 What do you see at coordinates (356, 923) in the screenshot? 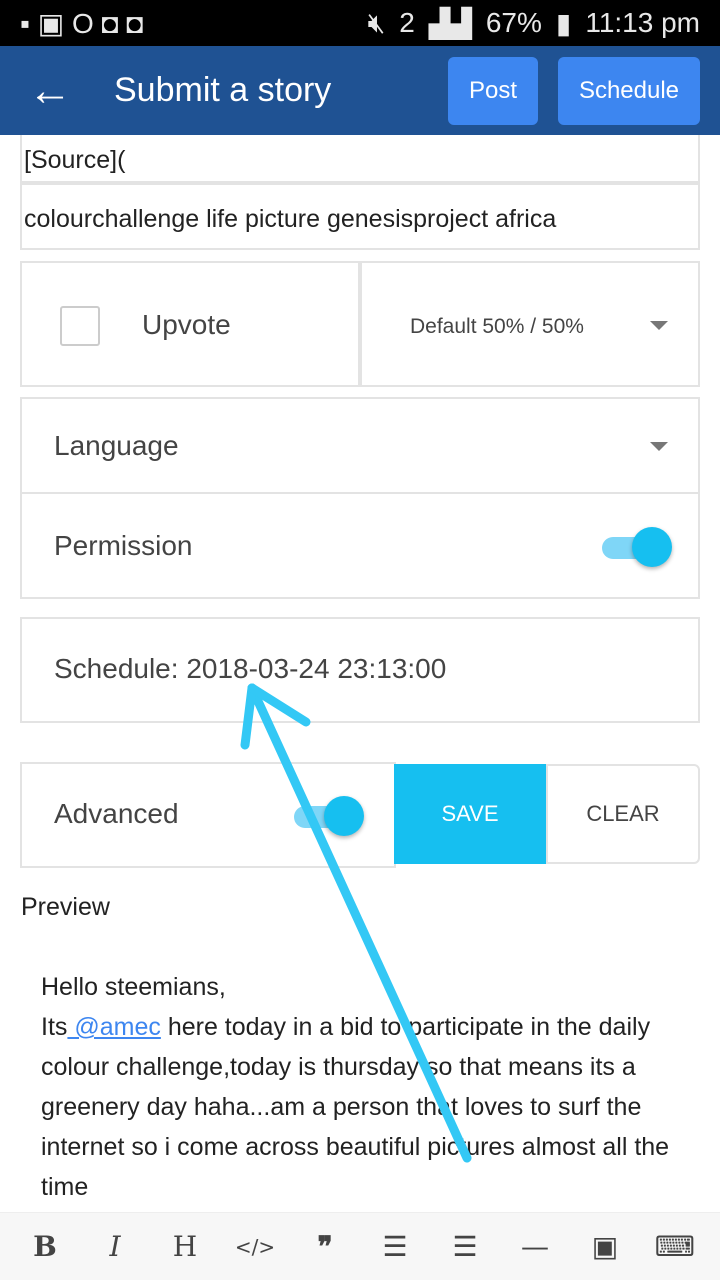
I see `annotation-arrow` at bounding box center [356, 923].